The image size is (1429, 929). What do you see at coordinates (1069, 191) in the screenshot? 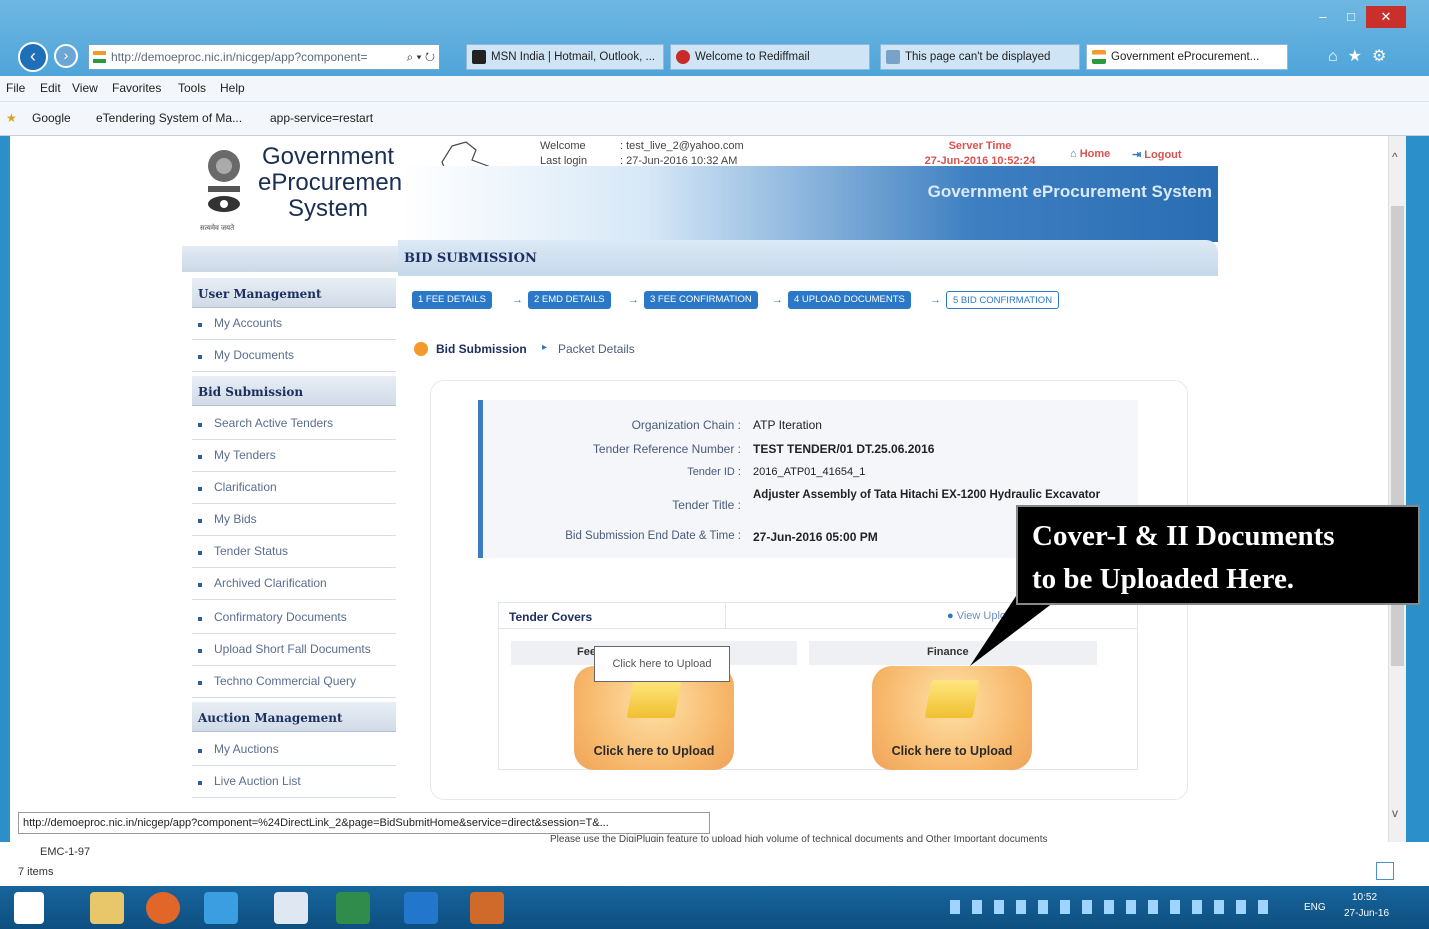
I see `system-title: Government eProcurement System` at bounding box center [1069, 191].